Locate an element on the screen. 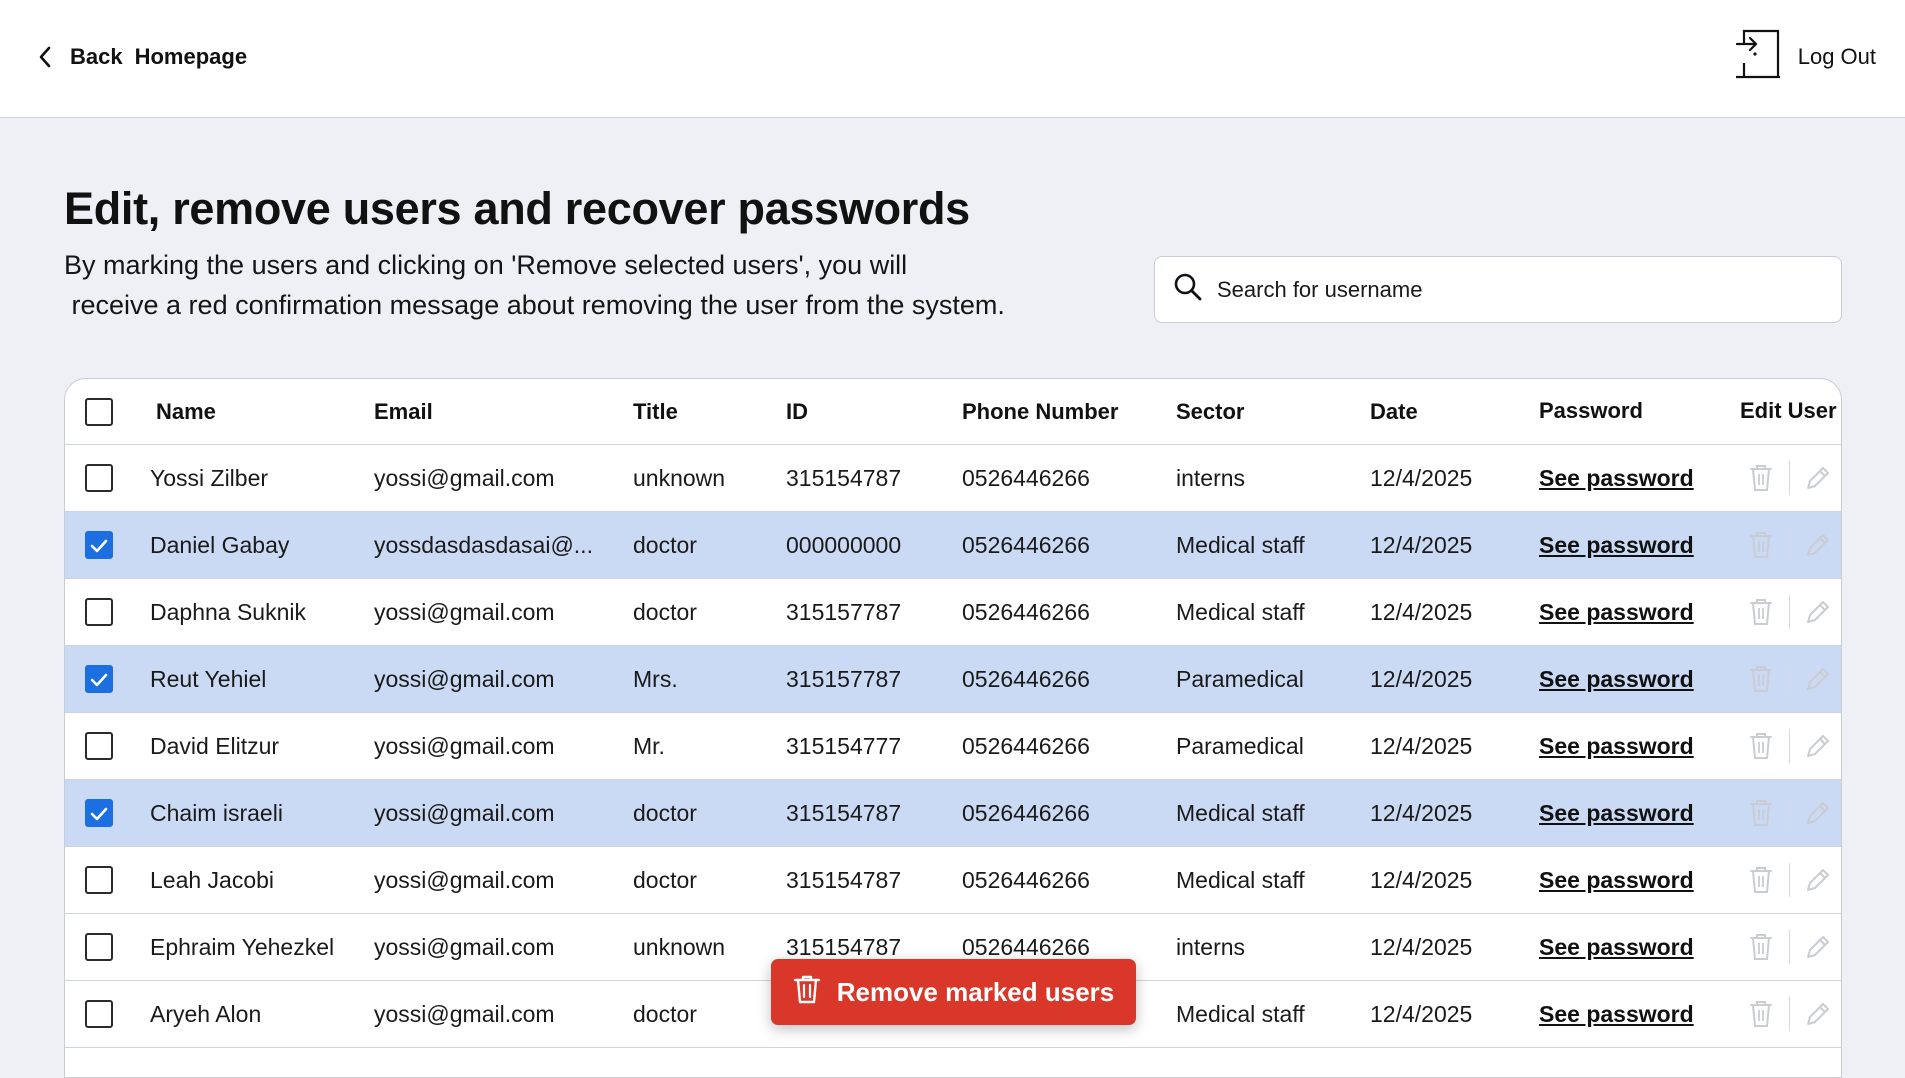  header-phone: Phone Number is located at coordinates (1040, 411).